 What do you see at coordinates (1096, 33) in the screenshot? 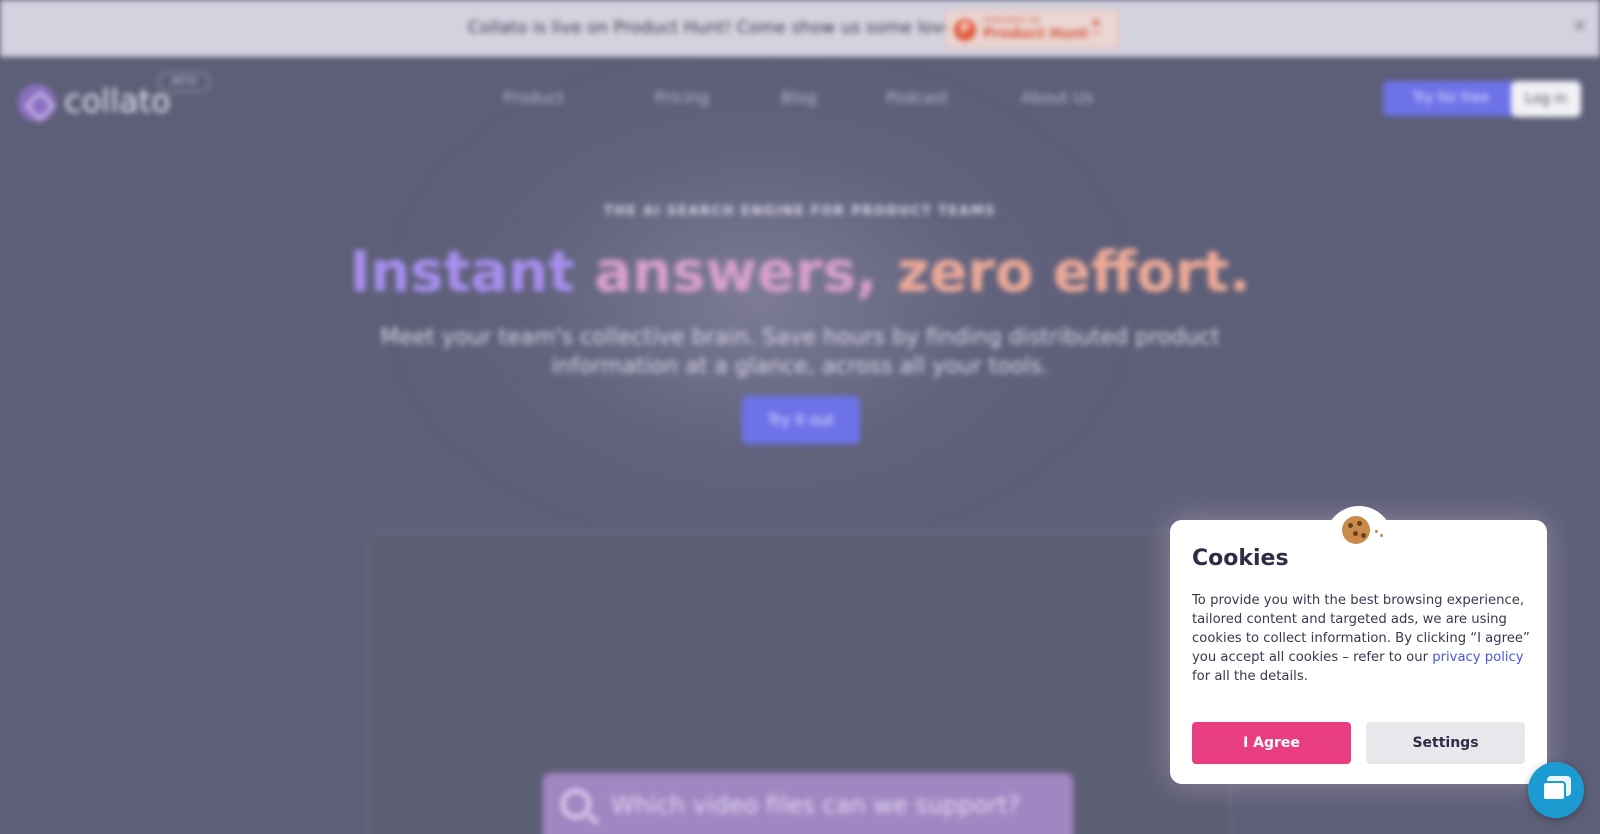
I see `upvote-count: ••` at bounding box center [1096, 33].